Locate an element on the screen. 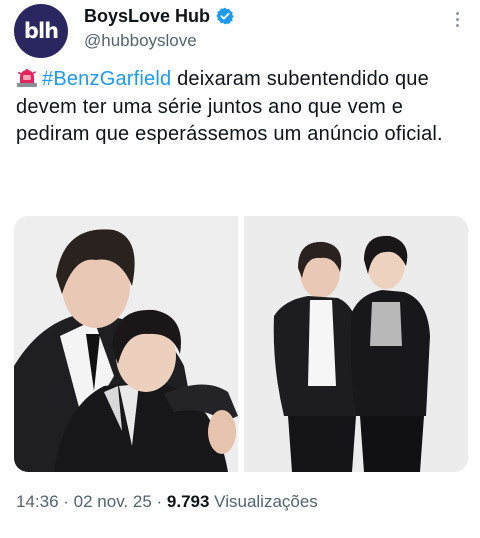  views-label: Visualizações is located at coordinates (263, 501).